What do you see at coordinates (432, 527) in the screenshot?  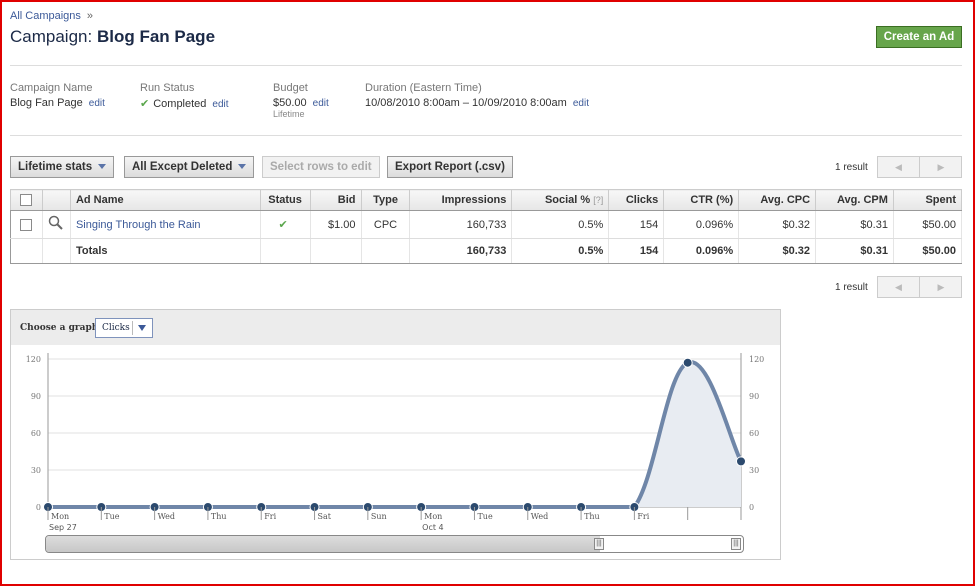 I see `x-tick-sublabel: Oct 4` at bounding box center [432, 527].